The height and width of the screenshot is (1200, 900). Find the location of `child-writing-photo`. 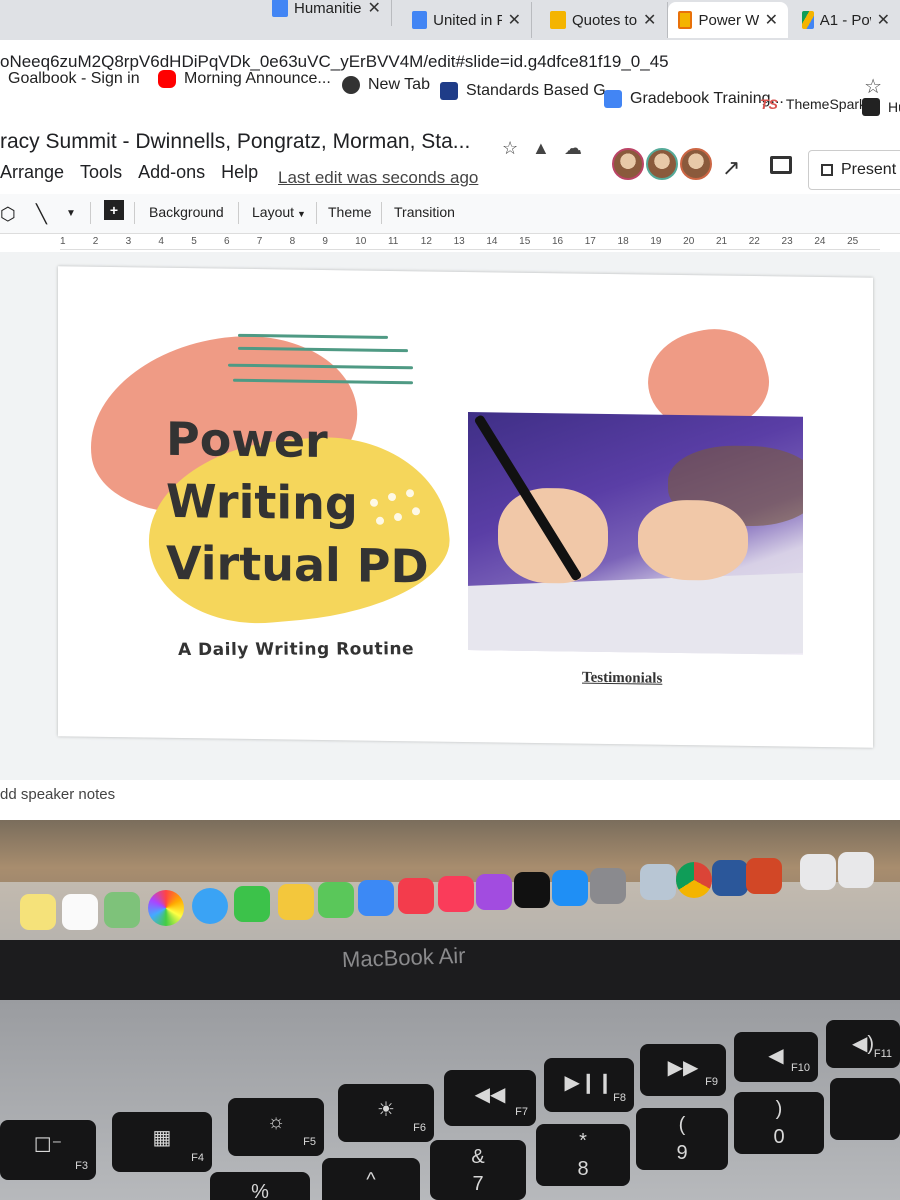

child-writing-photo is located at coordinates (635, 533).